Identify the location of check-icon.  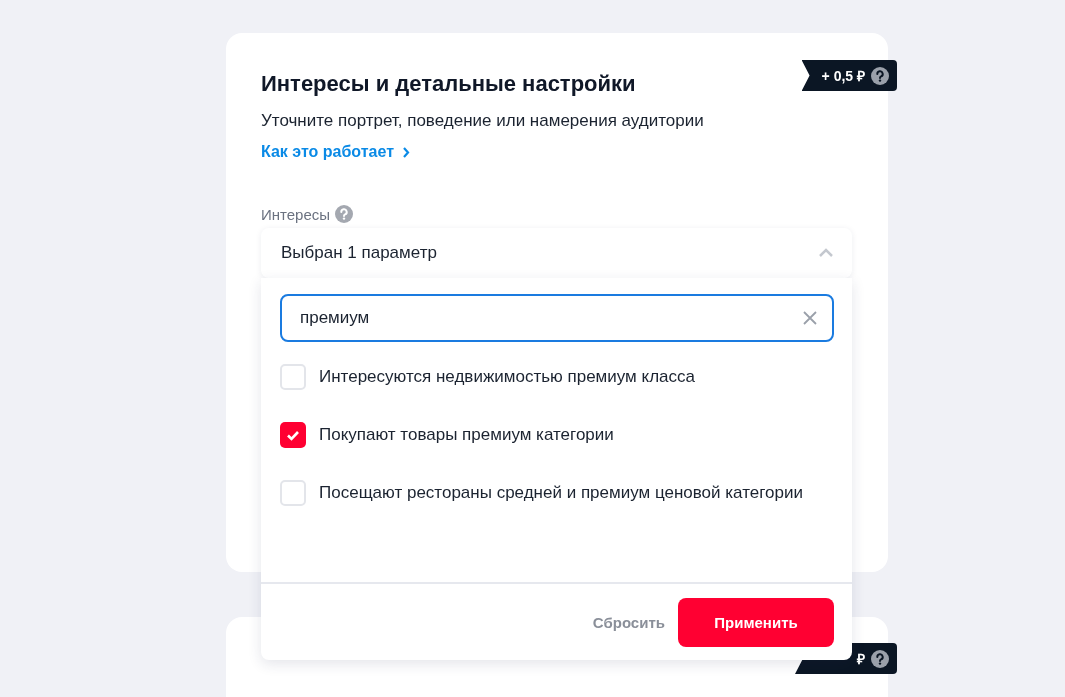
(293, 435).